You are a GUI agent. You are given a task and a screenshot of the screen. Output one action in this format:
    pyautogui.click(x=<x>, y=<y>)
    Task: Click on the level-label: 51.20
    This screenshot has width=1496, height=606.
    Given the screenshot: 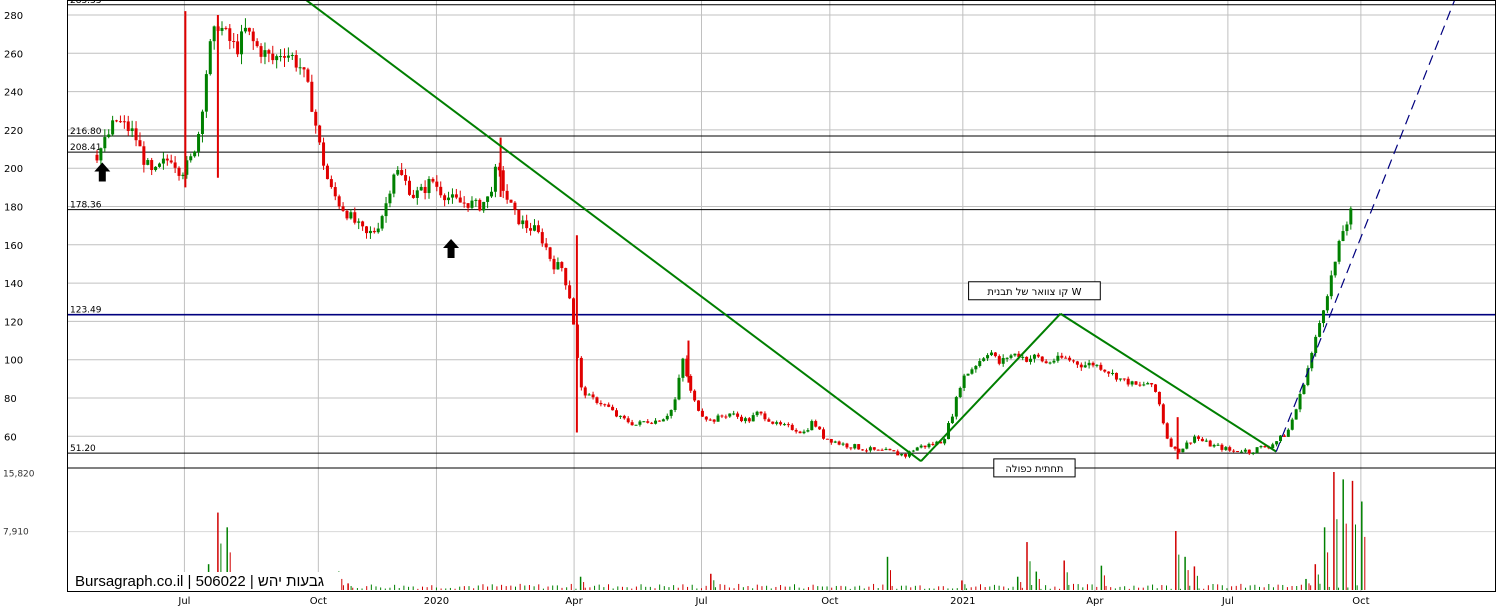 What is the action you would take?
    pyautogui.click(x=83, y=449)
    